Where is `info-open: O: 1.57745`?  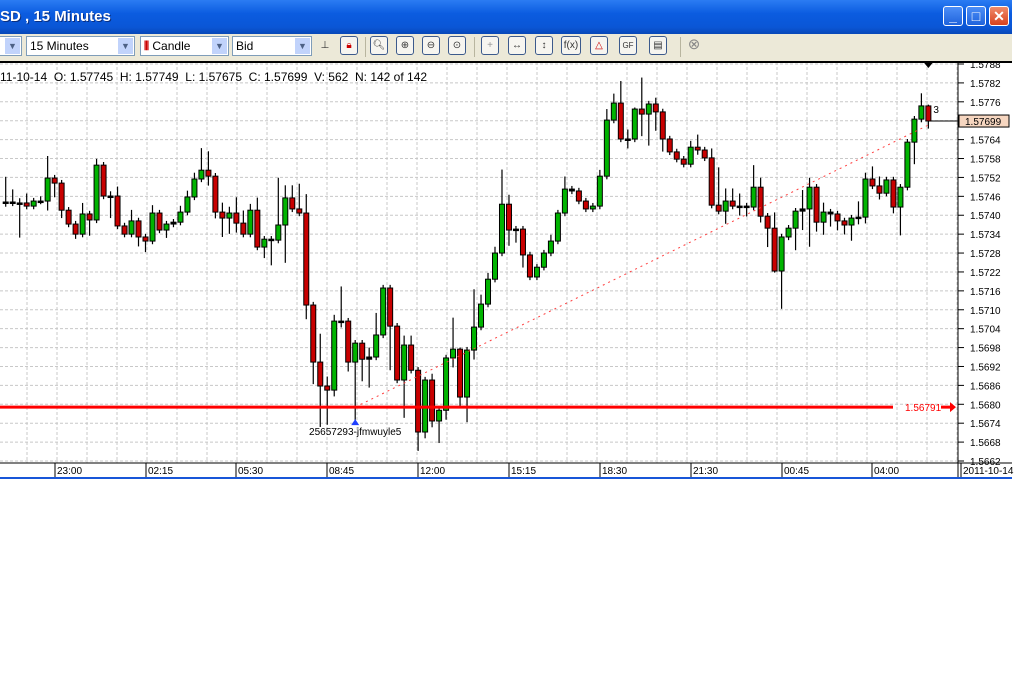 info-open: O: 1.57745 is located at coordinates (83, 77).